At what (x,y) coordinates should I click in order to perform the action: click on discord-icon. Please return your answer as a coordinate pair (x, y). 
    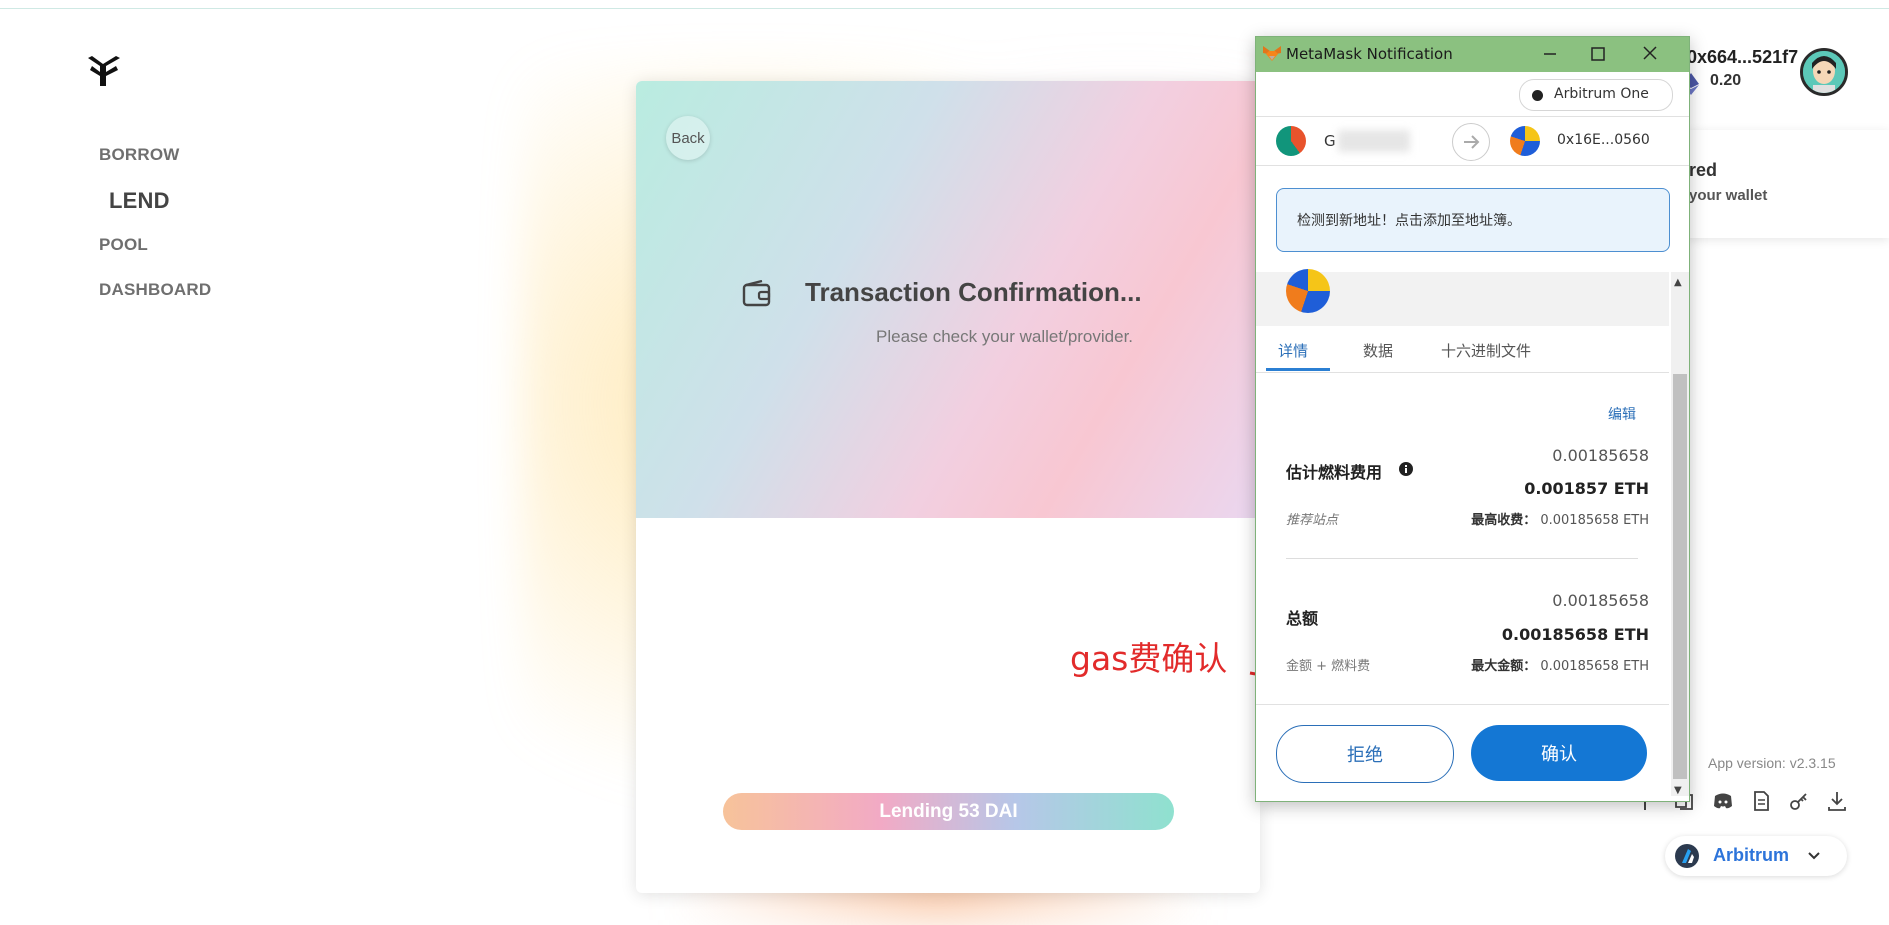
    Looking at the image, I should click on (1723, 801).